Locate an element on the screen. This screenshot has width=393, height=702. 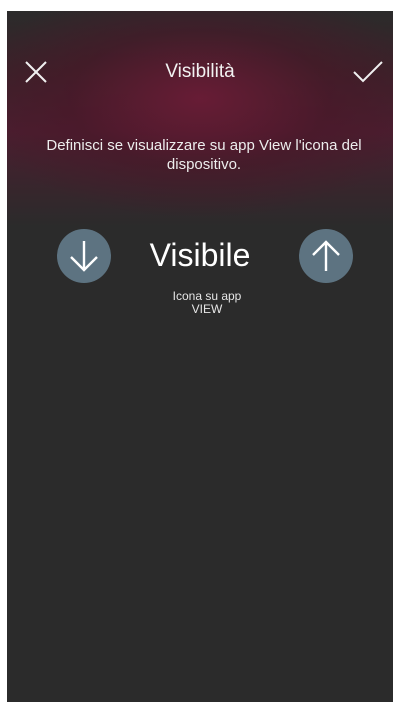
checkmark-icon is located at coordinates (368, 72).